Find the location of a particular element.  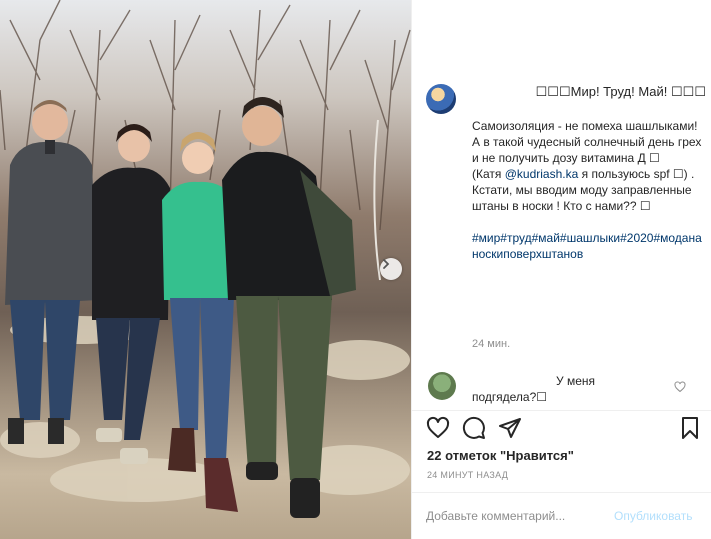

comment-text-line2: подгядела?☐ is located at coordinates (510, 397).